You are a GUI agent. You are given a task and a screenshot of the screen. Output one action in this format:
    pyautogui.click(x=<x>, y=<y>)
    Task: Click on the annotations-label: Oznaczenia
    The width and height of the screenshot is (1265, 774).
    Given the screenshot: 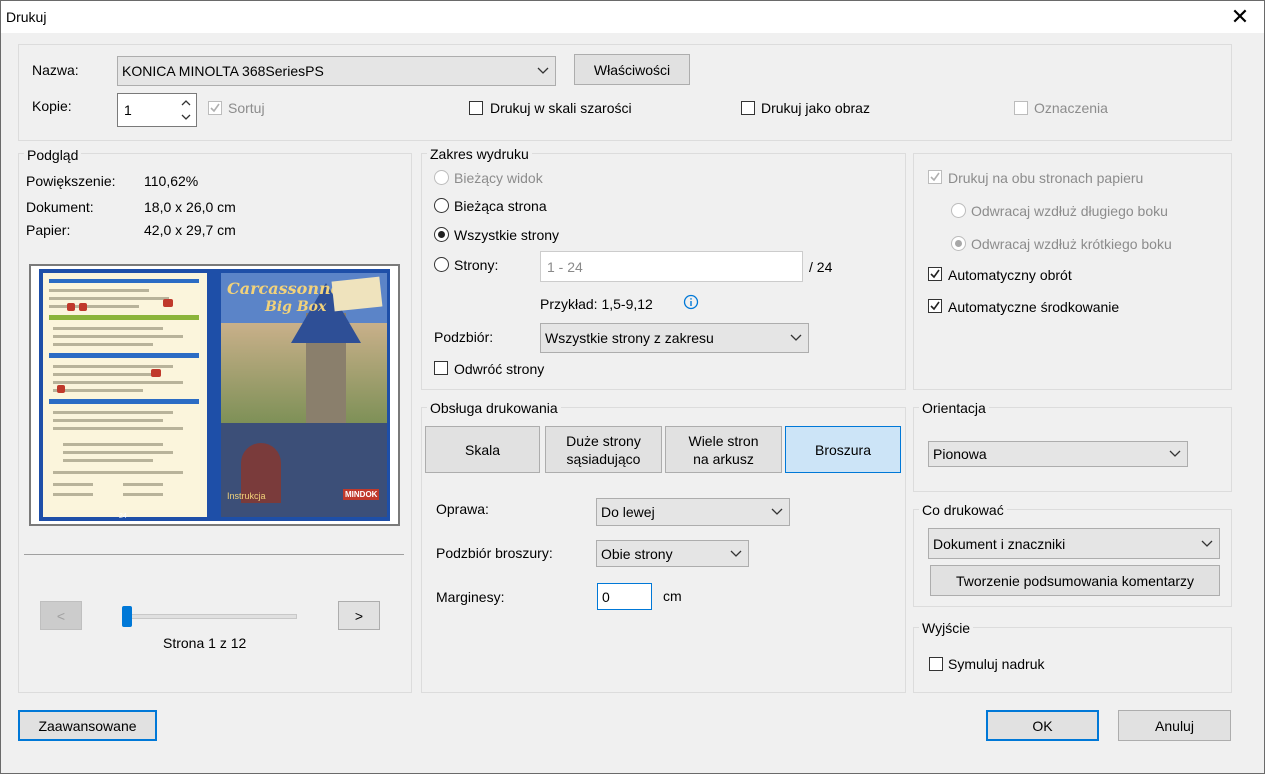 What is the action you would take?
    pyautogui.click(x=1071, y=108)
    